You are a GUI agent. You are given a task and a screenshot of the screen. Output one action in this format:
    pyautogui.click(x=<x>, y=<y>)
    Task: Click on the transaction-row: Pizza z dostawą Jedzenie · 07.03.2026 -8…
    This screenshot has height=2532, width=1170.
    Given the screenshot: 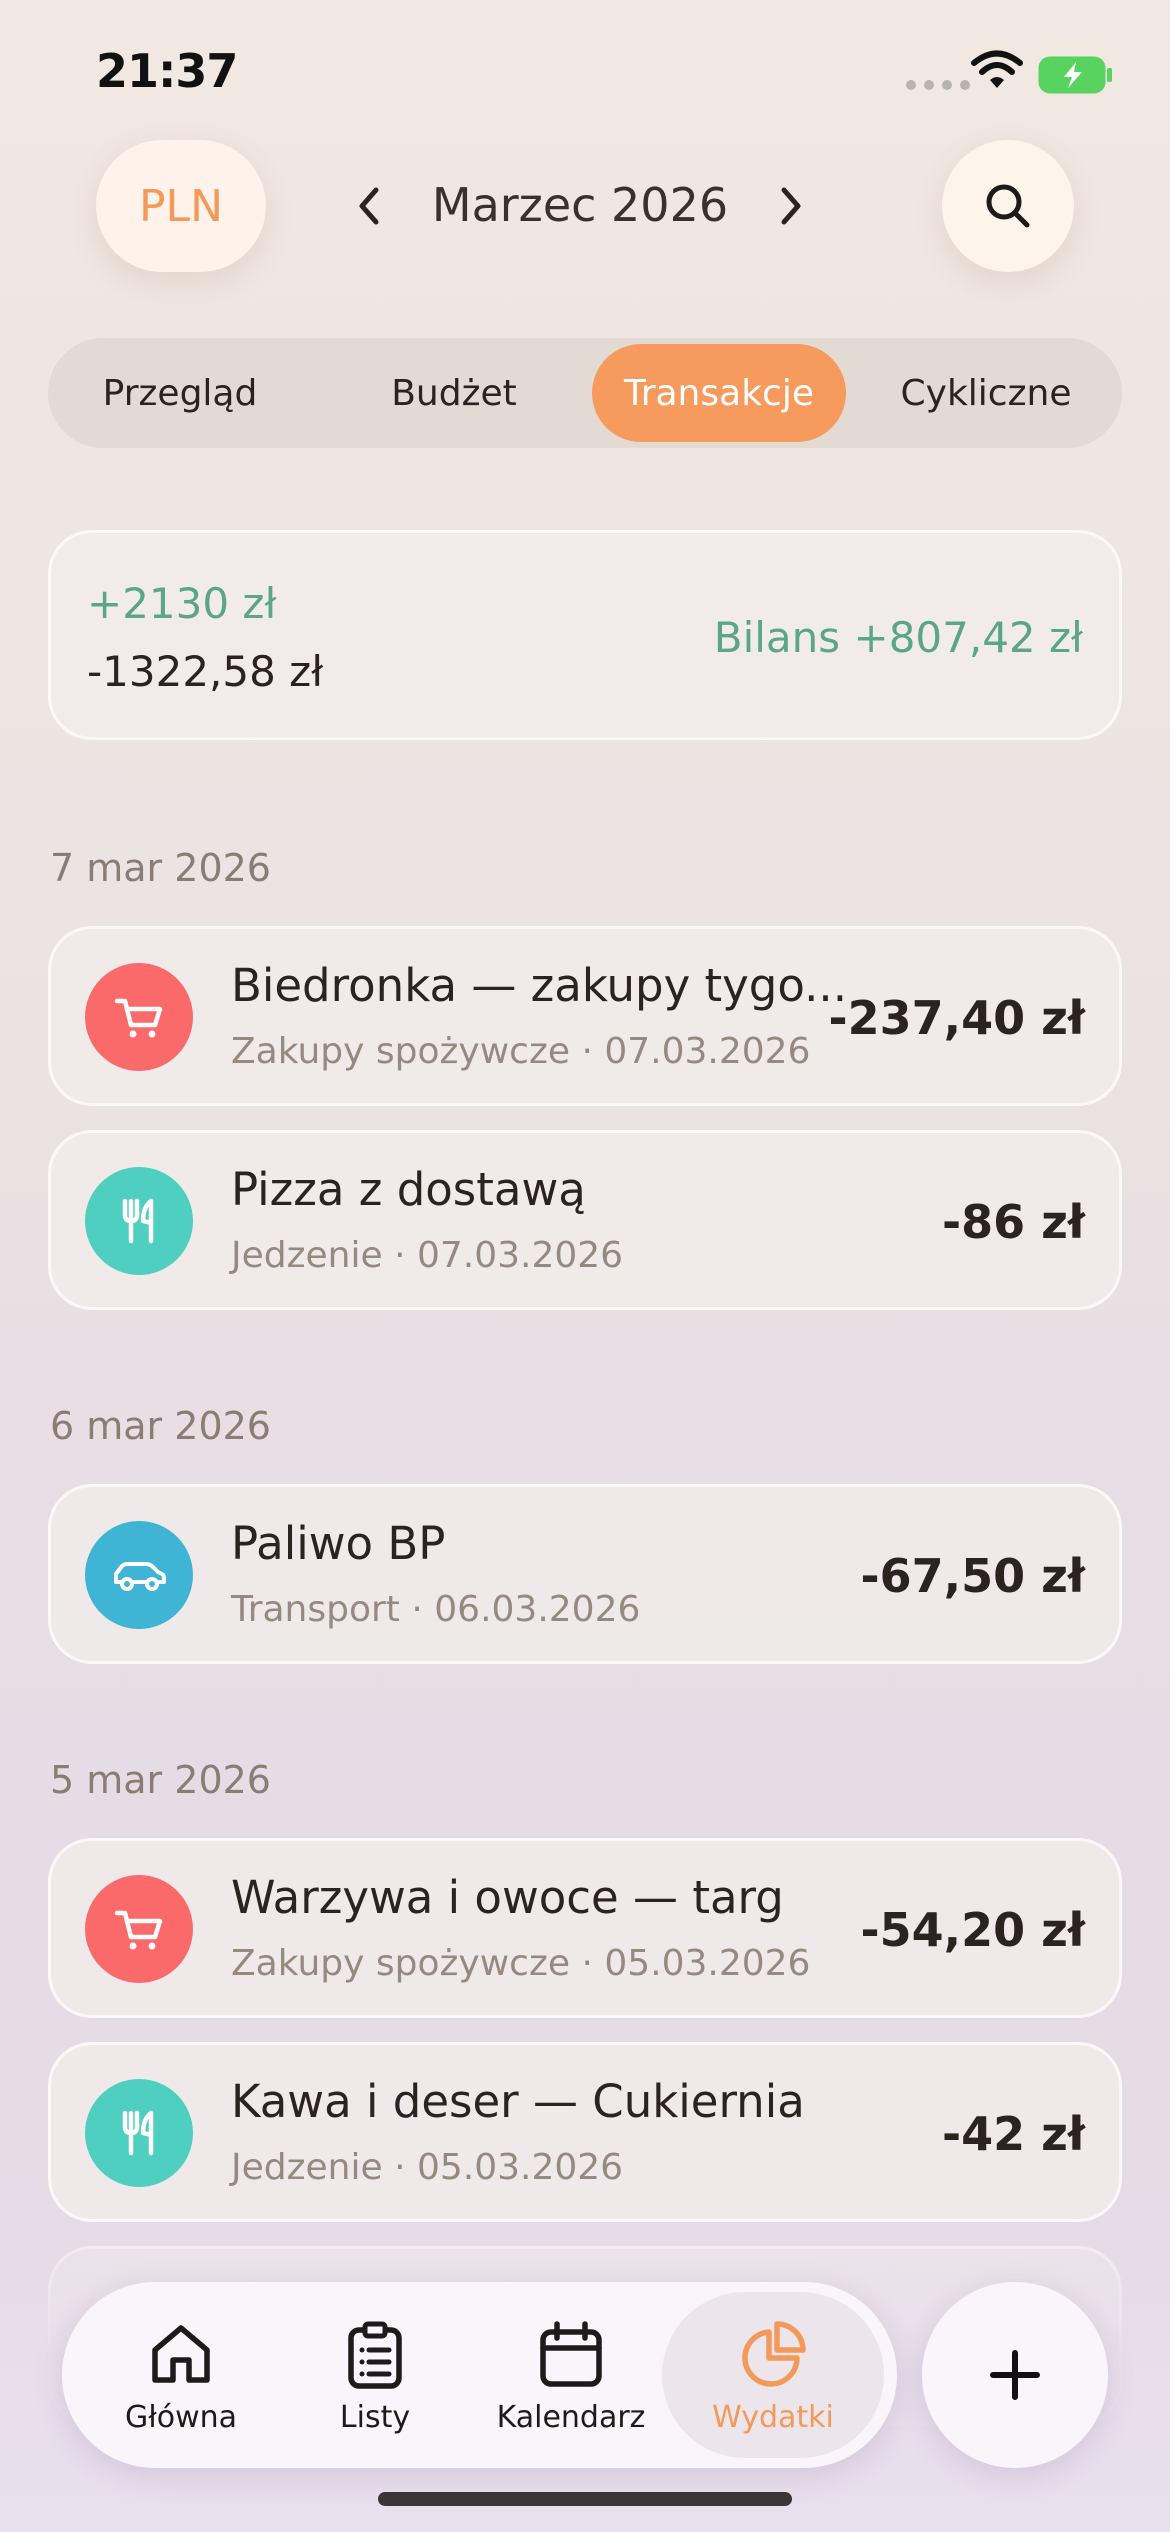 What is the action you would take?
    pyautogui.click(x=585, y=1220)
    